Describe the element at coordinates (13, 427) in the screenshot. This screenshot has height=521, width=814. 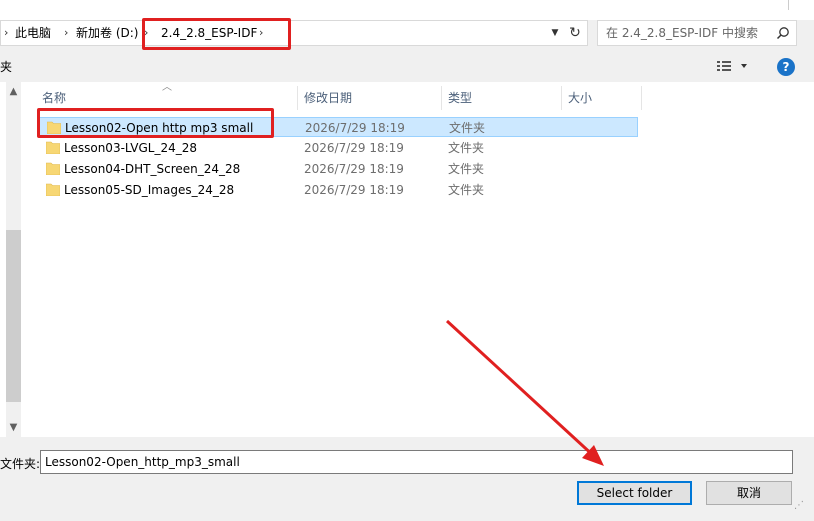
I see `scroll-down-icon: ▼` at that location.